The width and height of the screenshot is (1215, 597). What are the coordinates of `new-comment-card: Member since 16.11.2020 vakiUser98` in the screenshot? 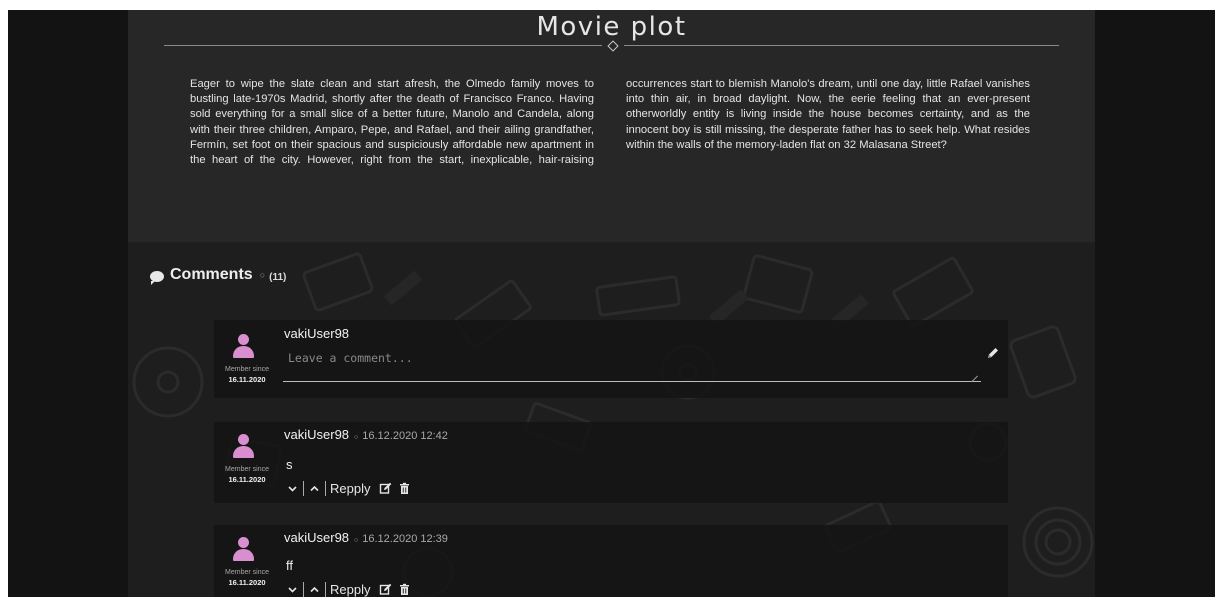 It's located at (611, 359).